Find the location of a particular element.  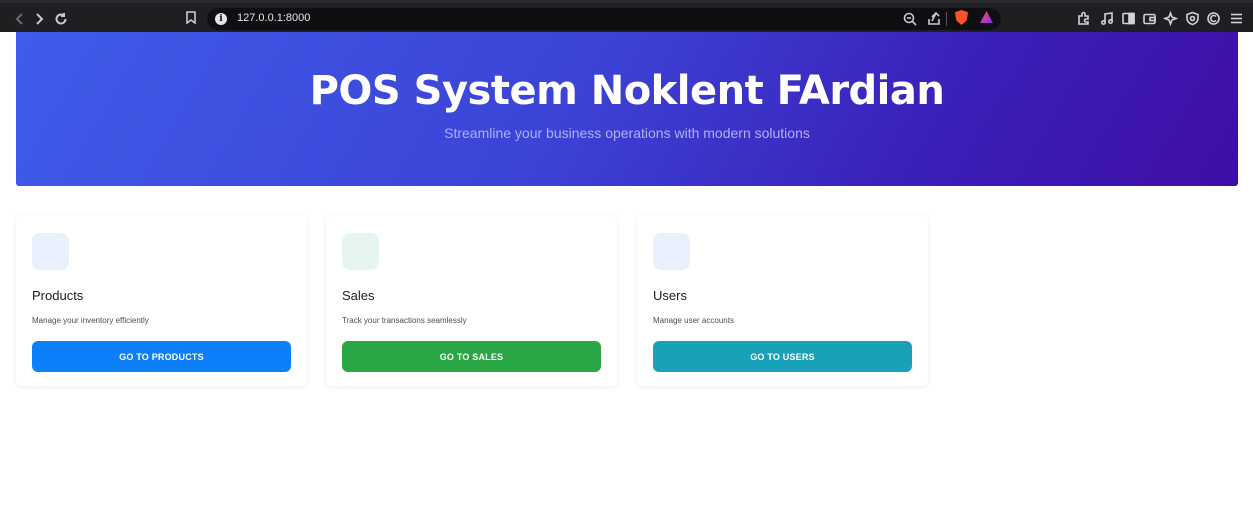

browser-toolbar: i 127.0.0.1:8000 is located at coordinates (626, 16).